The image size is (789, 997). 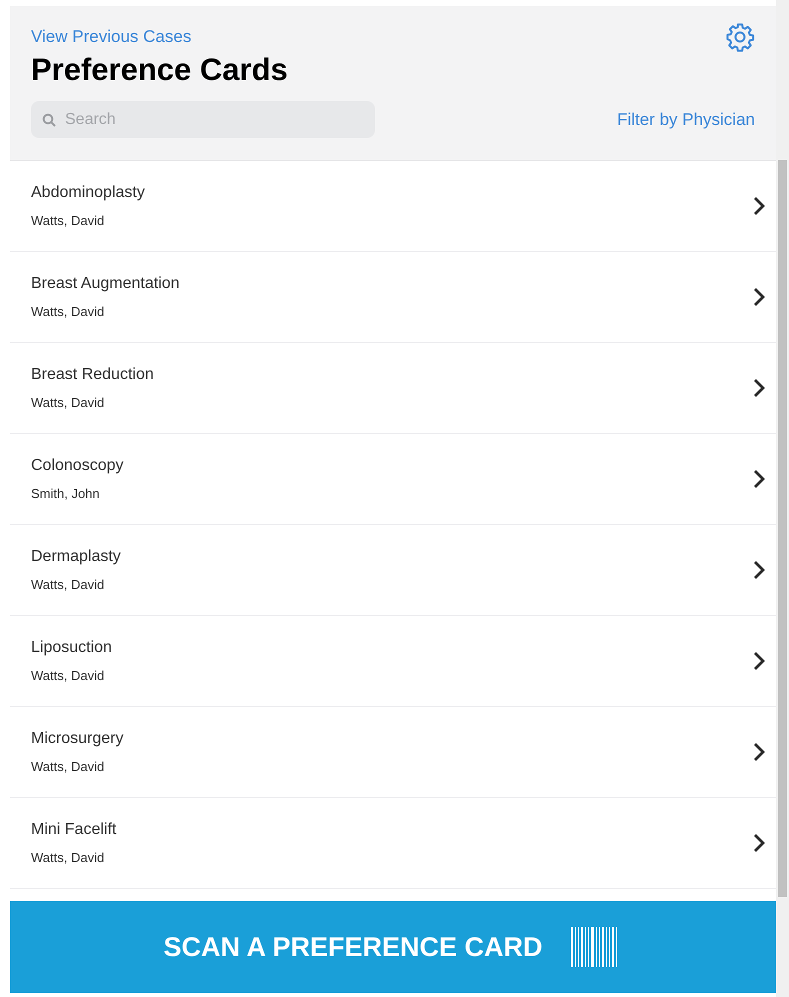 What do you see at coordinates (49, 120) in the screenshot?
I see `search-icon` at bounding box center [49, 120].